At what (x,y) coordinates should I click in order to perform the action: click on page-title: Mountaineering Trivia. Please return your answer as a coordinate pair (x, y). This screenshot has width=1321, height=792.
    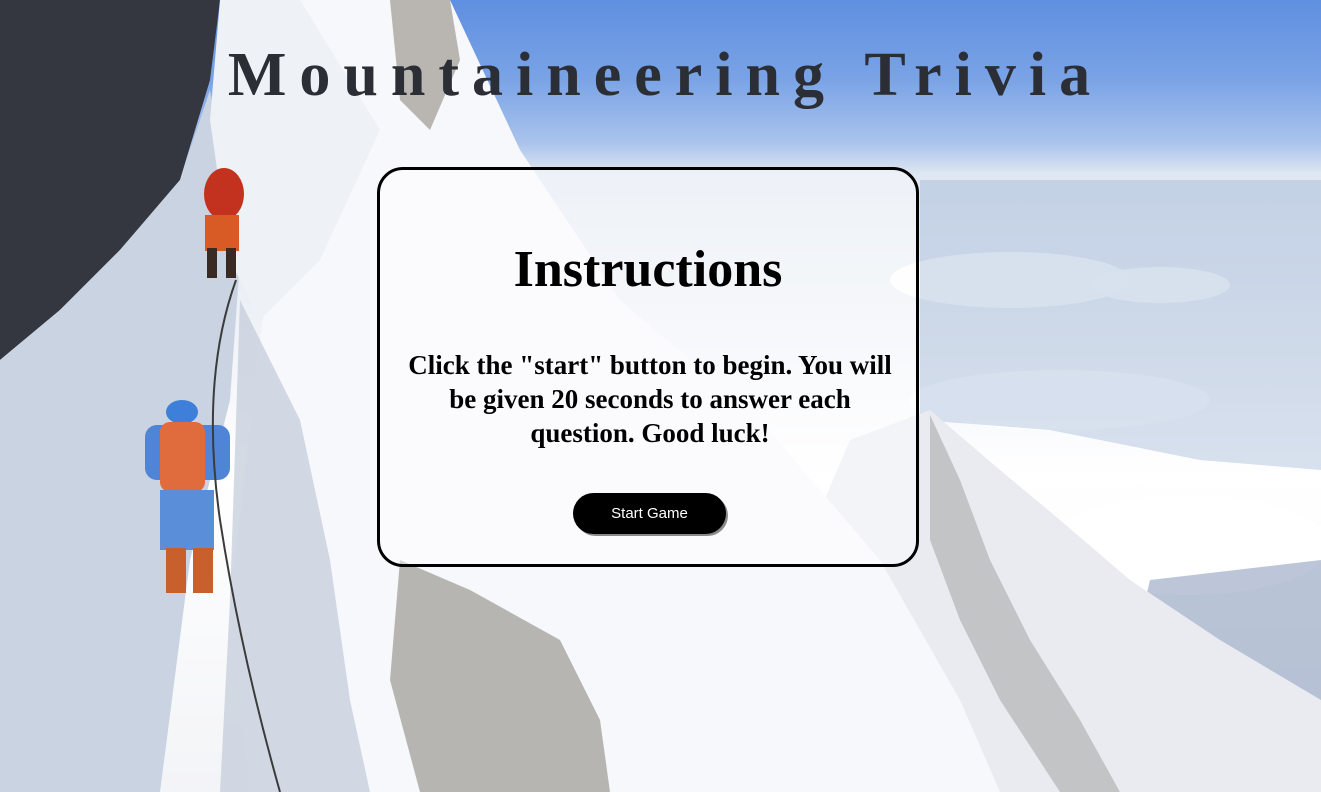
    Looking at the image, I should click on (665, 75).